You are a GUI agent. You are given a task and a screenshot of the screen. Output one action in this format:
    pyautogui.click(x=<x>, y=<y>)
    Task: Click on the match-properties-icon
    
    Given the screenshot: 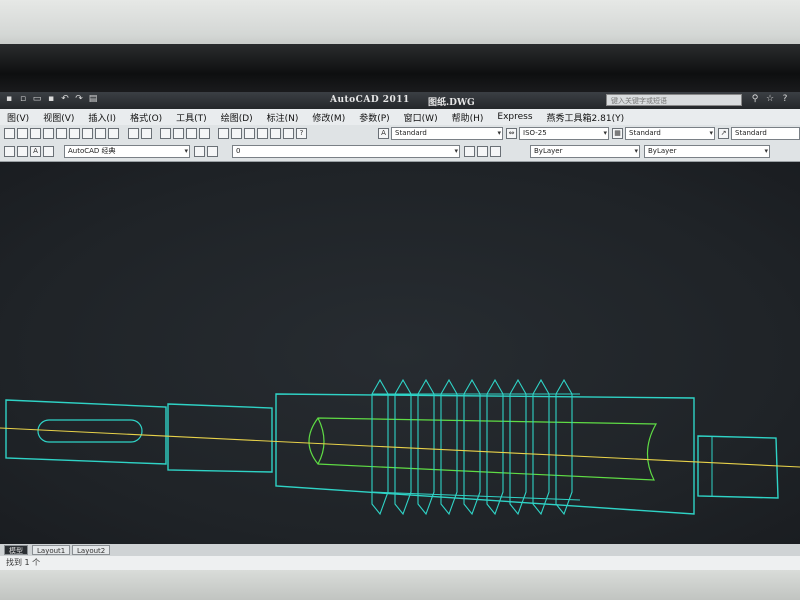 What is the action you would take?
    pyautogui.click(x=113, y=133)
    